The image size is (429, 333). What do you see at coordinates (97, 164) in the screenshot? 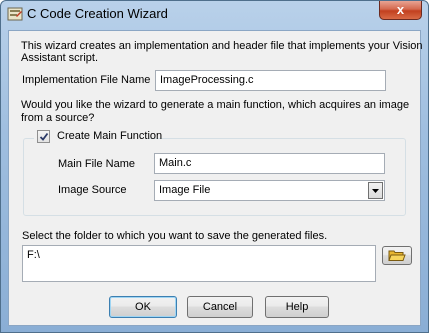
I see `main-file-name-label: Main File Name` at bounding box center [97, 164].